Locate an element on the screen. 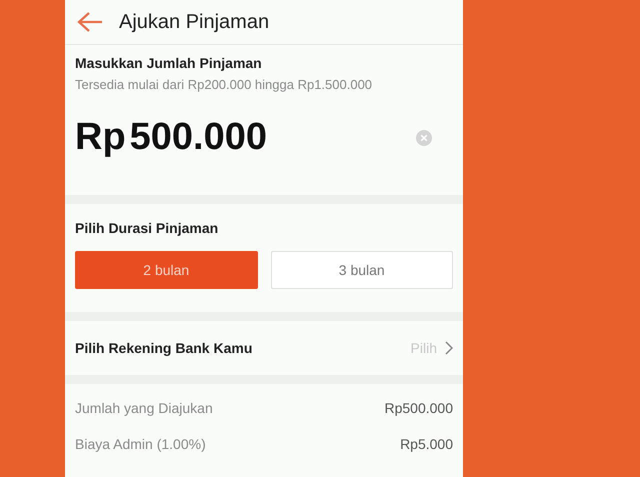 The height and width of the screenshot is (477, 640). duration-option: 2 bulan is located at coordinates (166, 270).